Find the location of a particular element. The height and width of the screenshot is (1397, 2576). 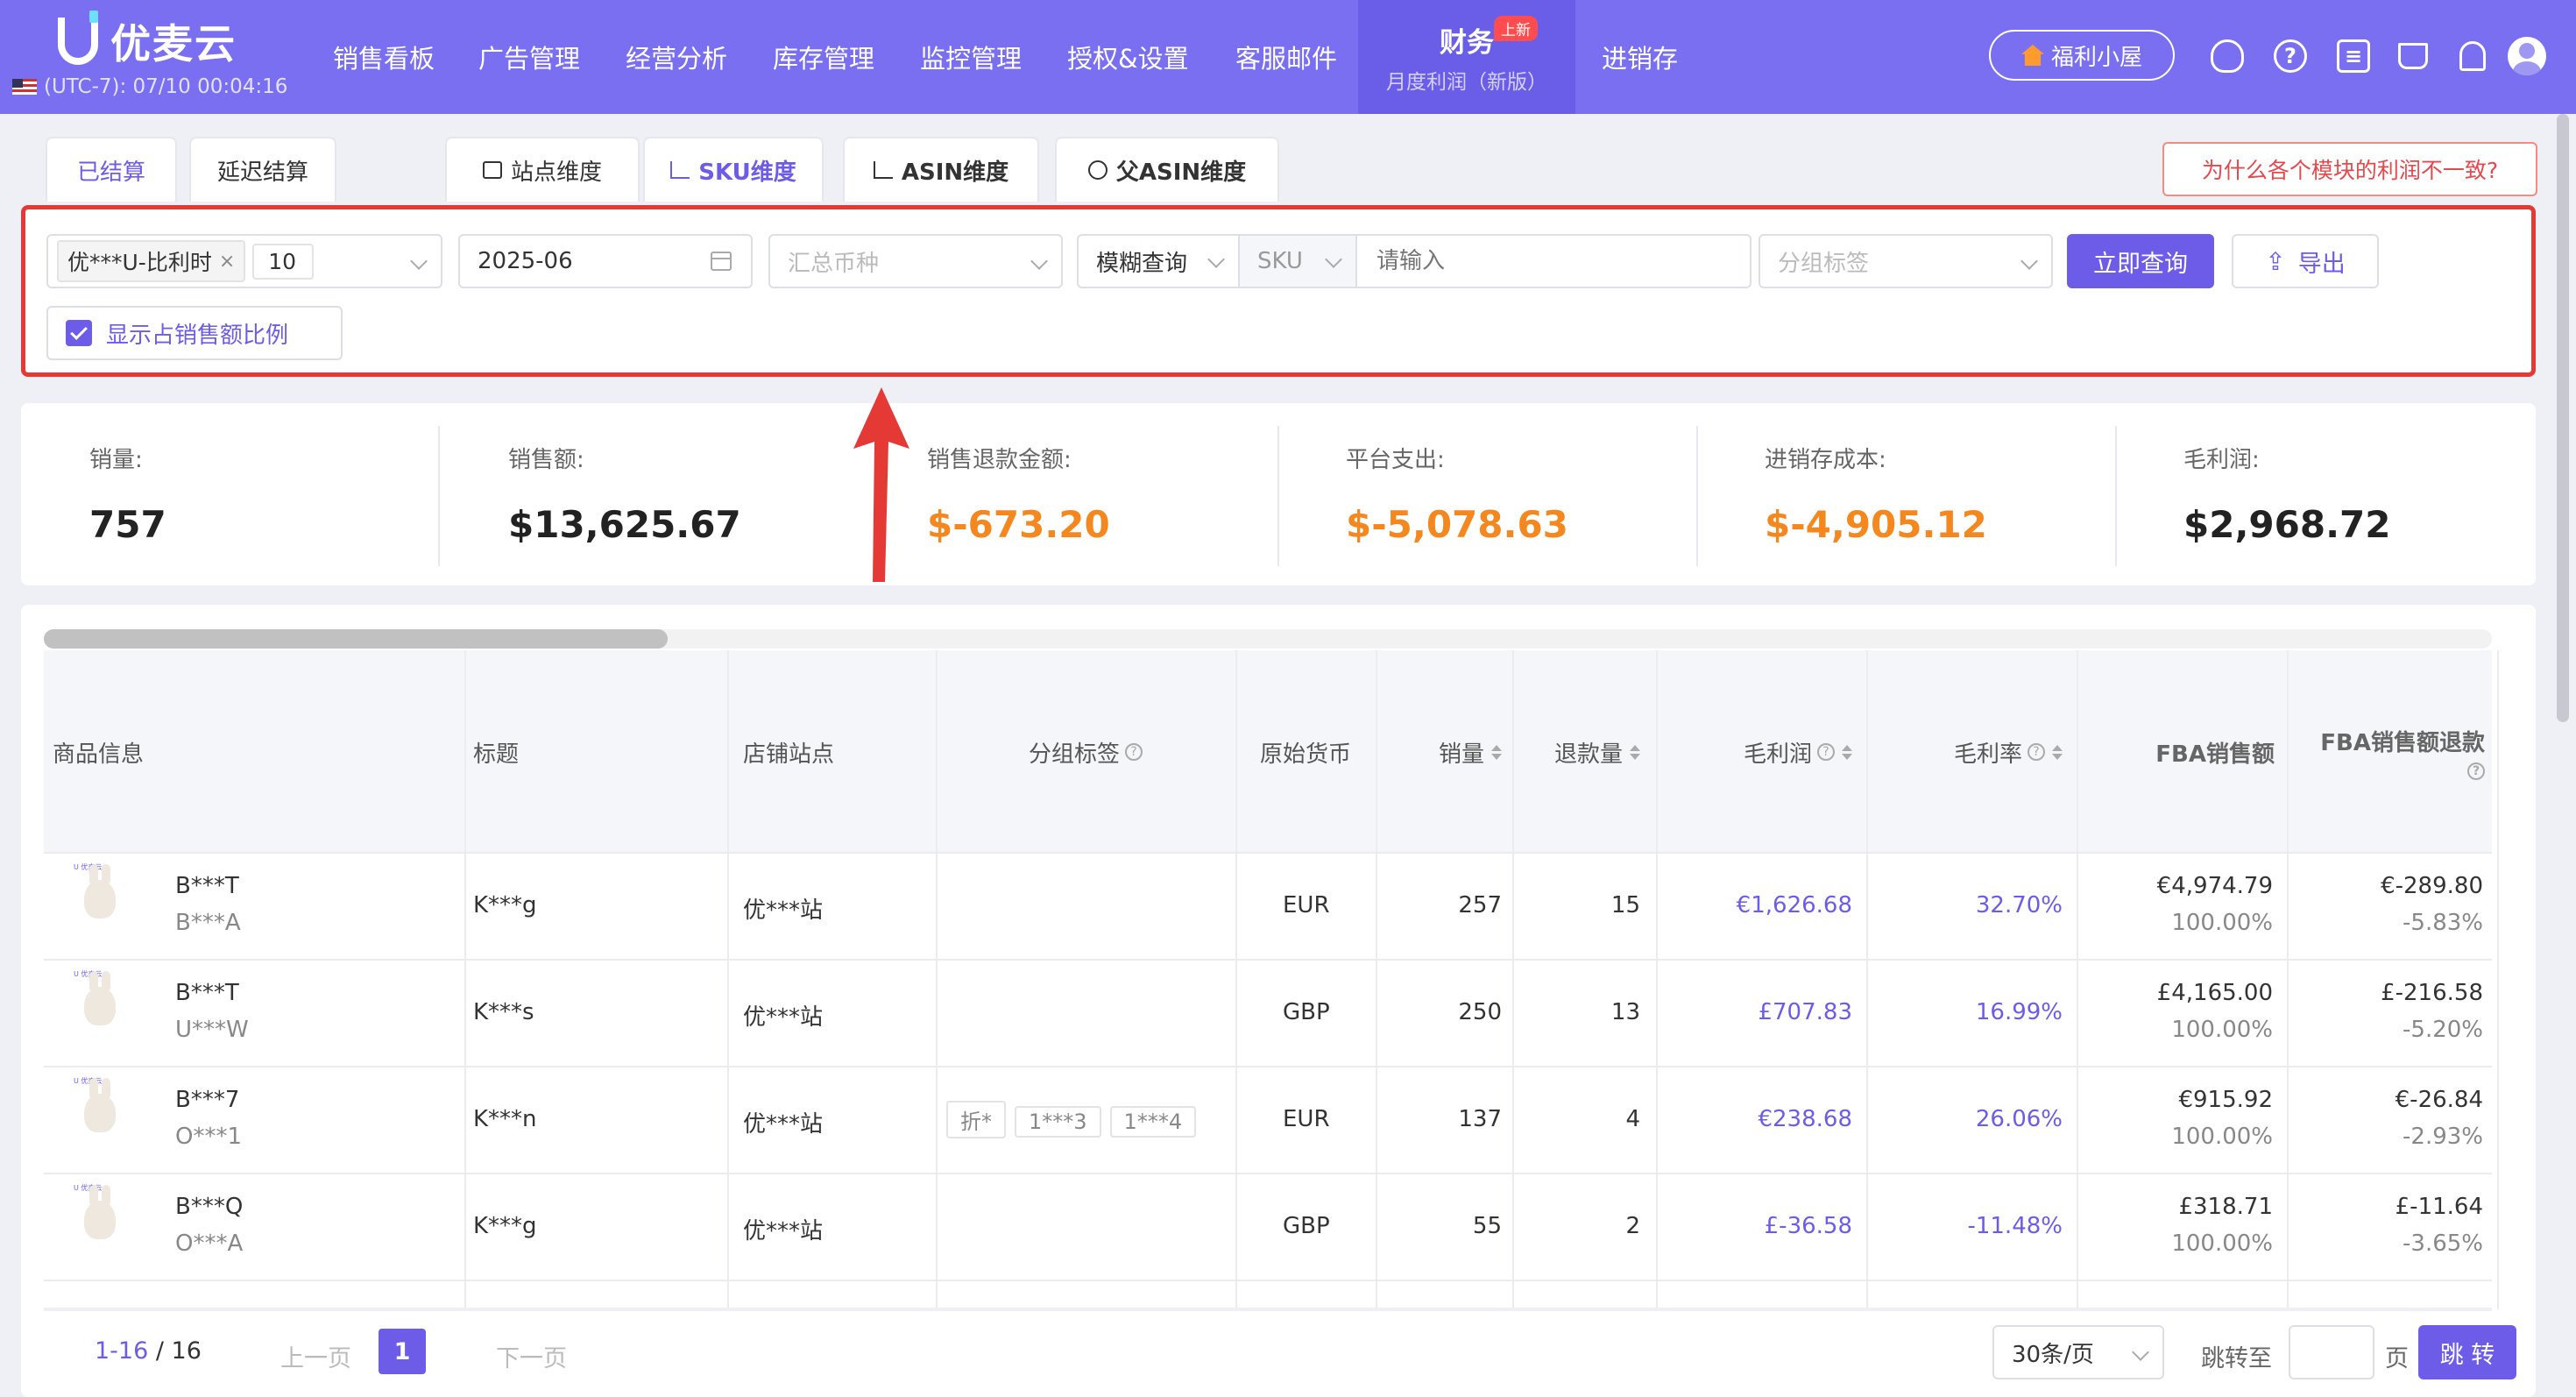

stat-label: 平台支出: is located at coordinates (1395, 460).